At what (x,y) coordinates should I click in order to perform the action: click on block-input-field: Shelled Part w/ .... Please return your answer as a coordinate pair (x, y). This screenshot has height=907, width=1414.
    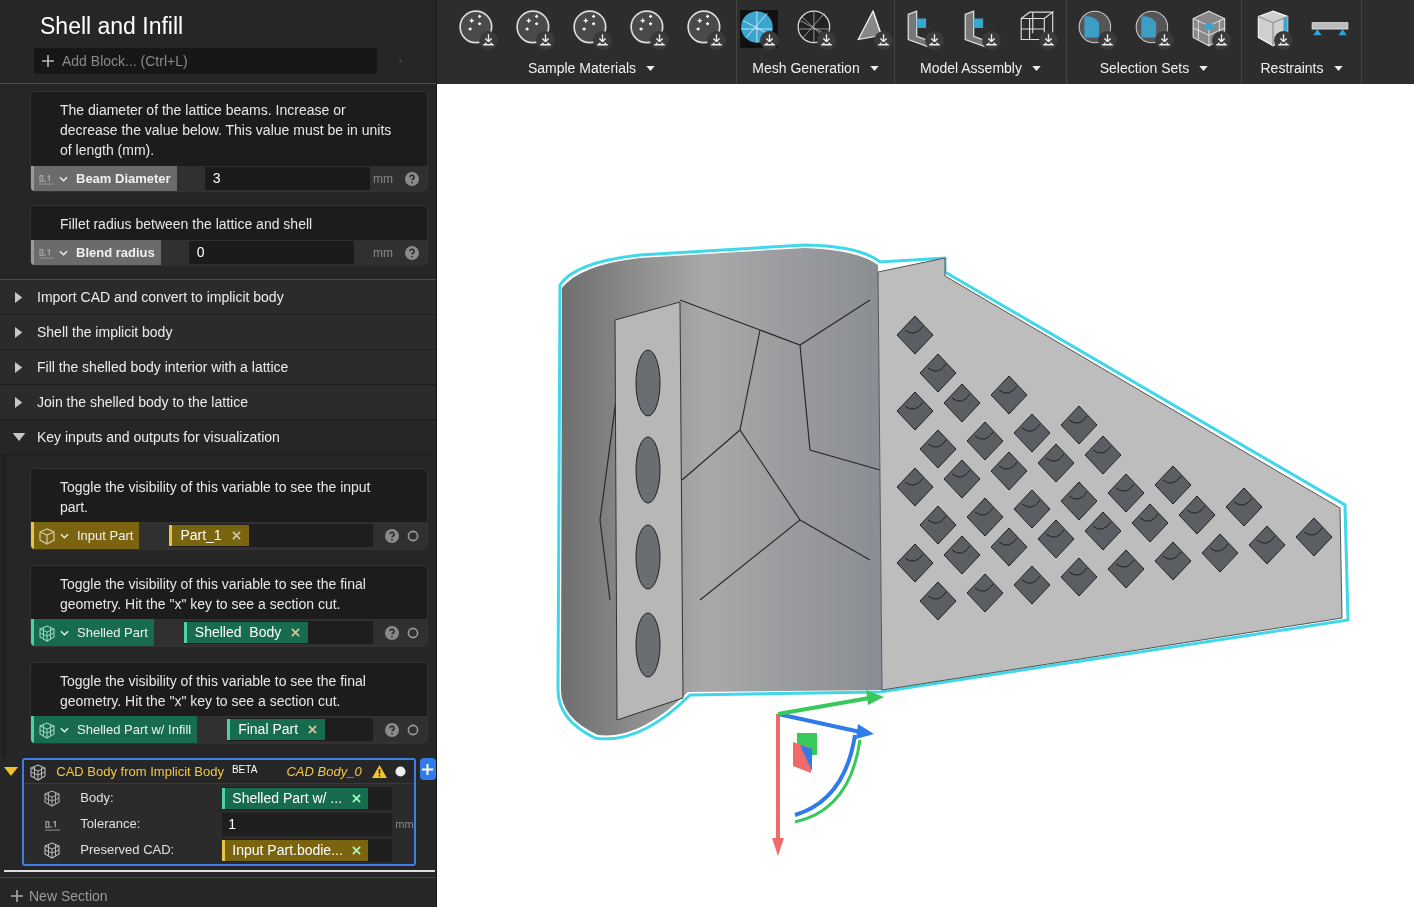
    Looking at the image, I should click on (307, 798).